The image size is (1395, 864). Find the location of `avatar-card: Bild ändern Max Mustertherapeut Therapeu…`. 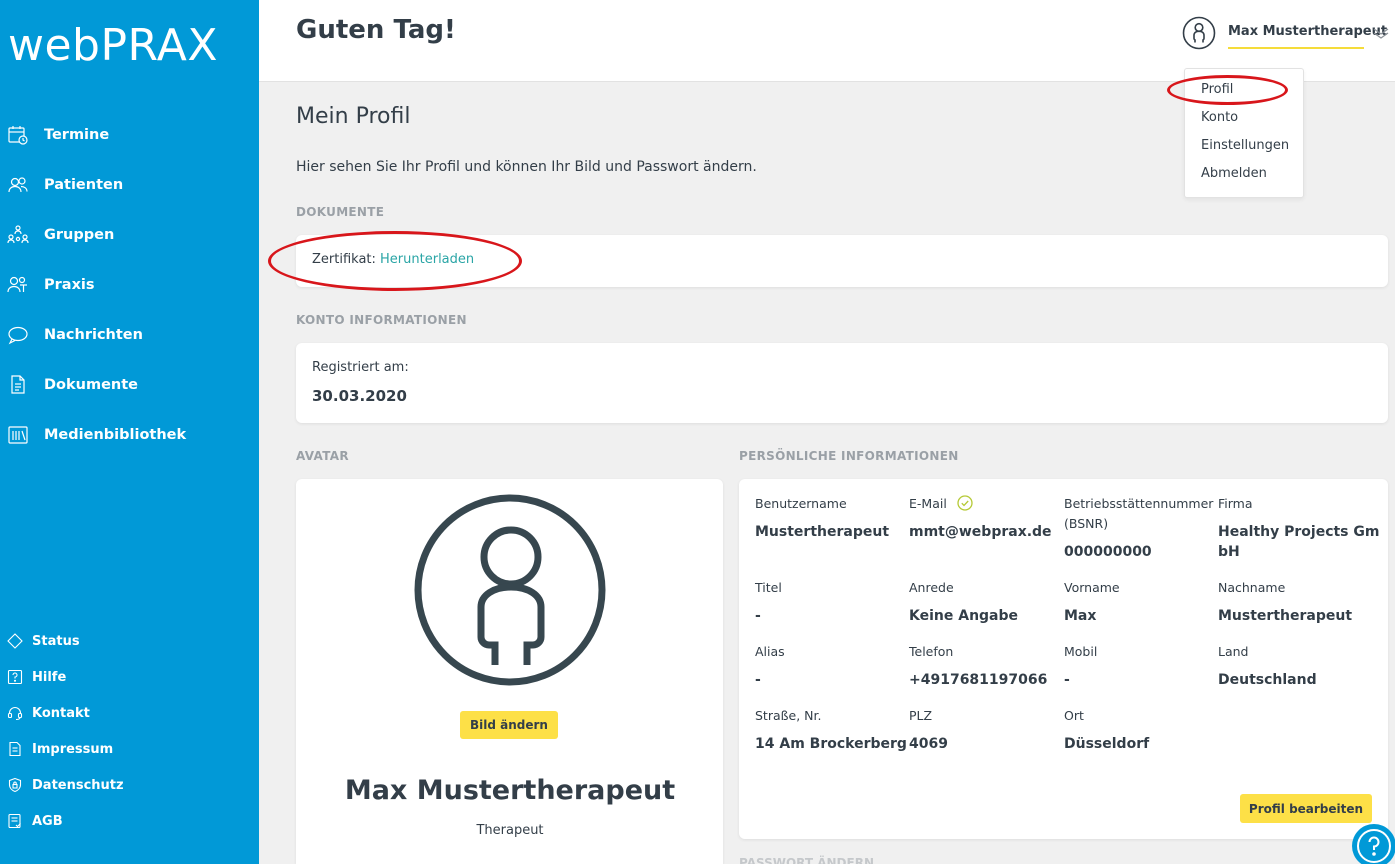

avatar-card: Bild ändern Max Mustertherapeut Therapeu… is located at coordinates (509, 671).